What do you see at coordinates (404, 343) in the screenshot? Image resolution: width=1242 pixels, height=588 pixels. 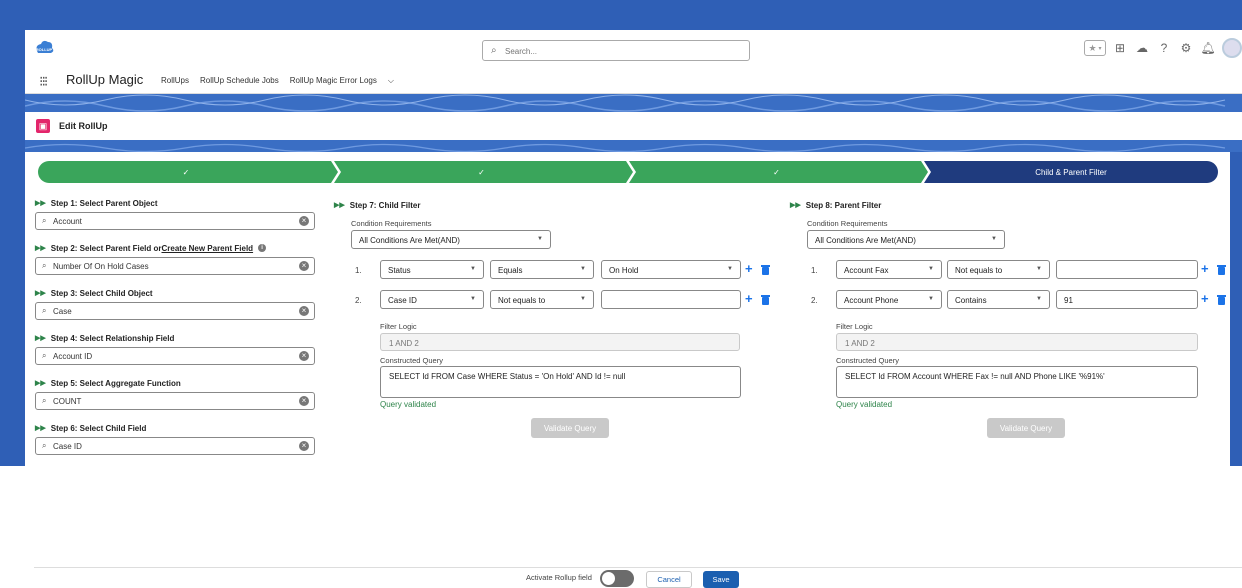 I see `input-value: 1 AND 2` at bounding box center [404, 343].